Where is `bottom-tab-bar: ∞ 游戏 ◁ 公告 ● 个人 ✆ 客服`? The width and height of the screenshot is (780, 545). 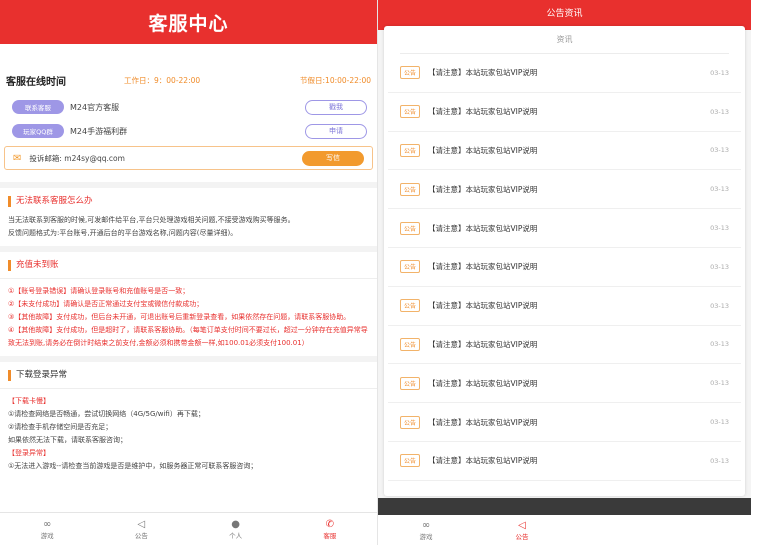
bottom-tab-bar: ∞ 游戏 ◁ 公告 ● 个人 ✆ 客服 is located at coordinates (188, 528).